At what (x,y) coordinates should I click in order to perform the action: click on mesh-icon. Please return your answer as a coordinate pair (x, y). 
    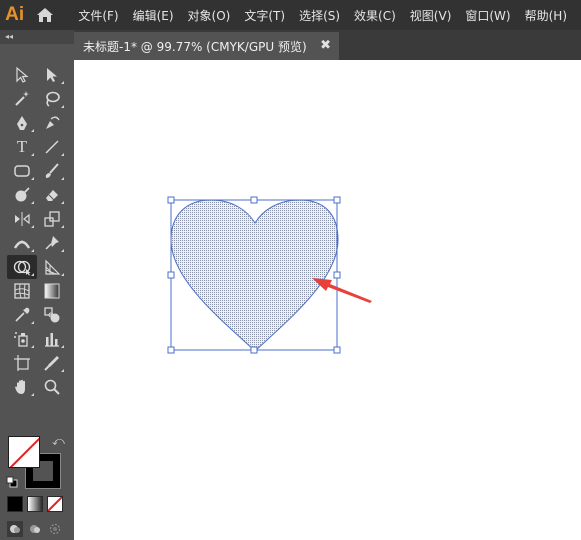
    Looking at the image, I should click on (22, 291).